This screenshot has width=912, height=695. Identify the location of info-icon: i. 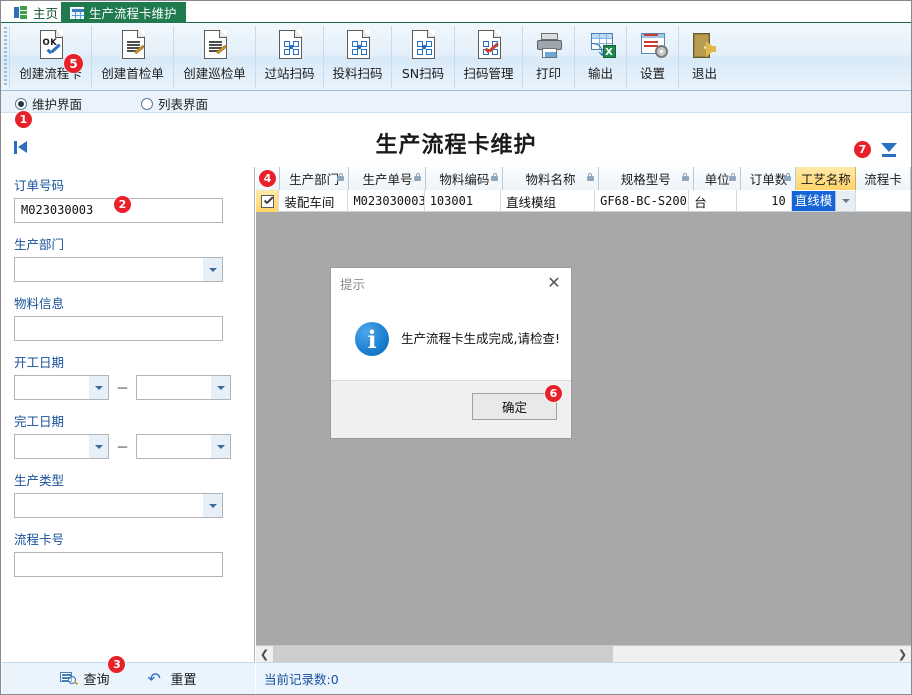
(372, 339).